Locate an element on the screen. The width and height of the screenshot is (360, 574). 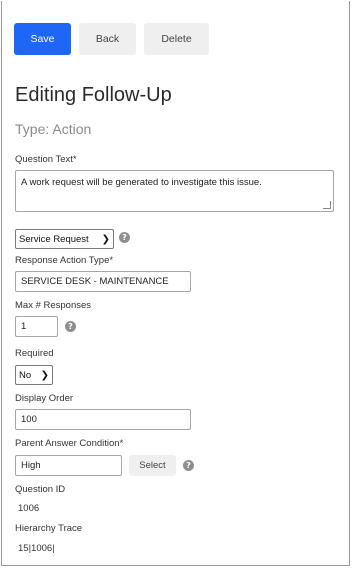
page-title: Editing Follow-Up is located at coordinates (93, 95).